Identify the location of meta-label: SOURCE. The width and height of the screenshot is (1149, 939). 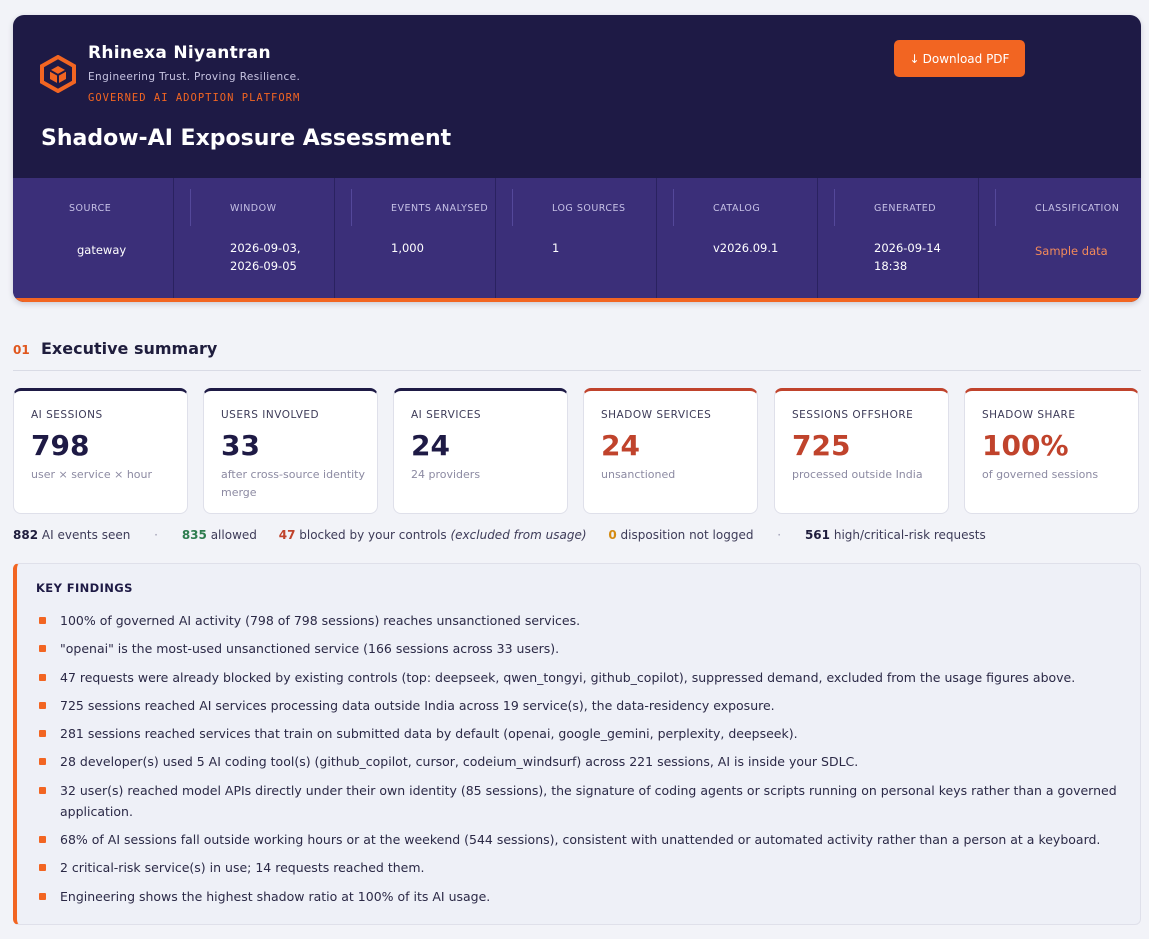
(90, 208).